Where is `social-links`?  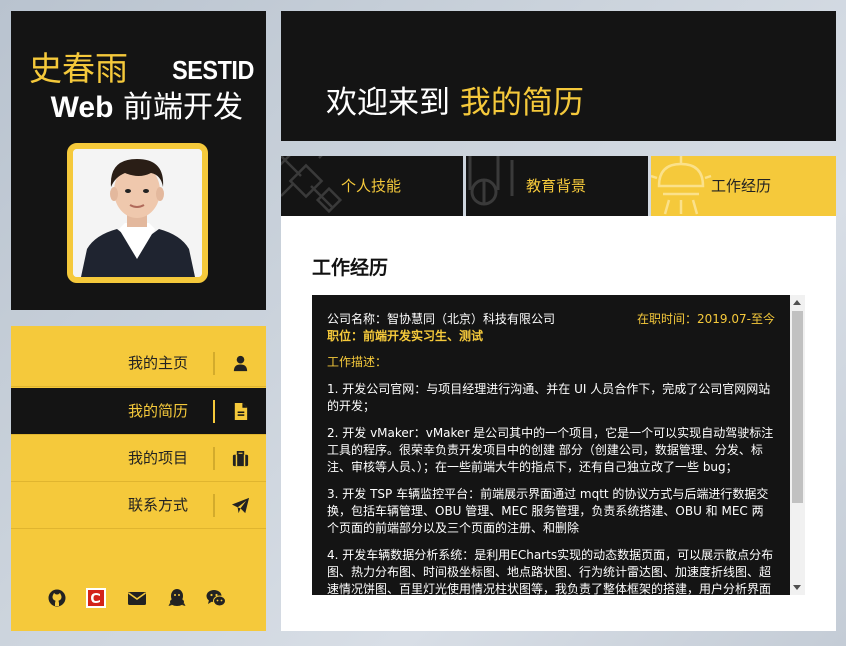
social-links is located at coordinates (147, 599).